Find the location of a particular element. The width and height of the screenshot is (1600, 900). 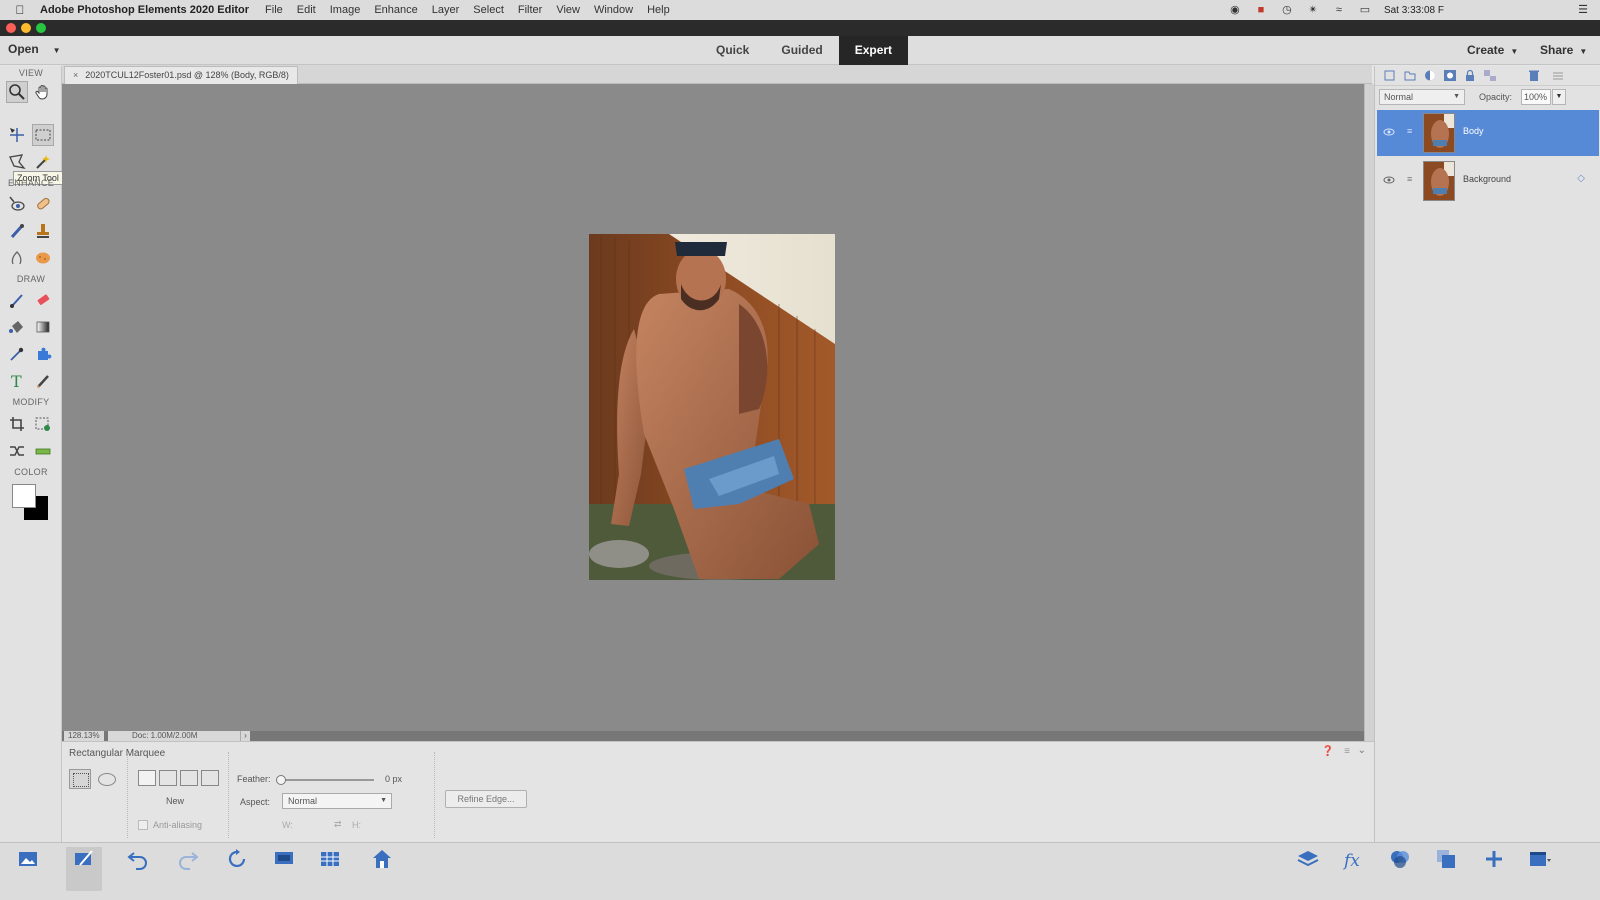

clone-stamp-tool is located at coordinates (43, 231).